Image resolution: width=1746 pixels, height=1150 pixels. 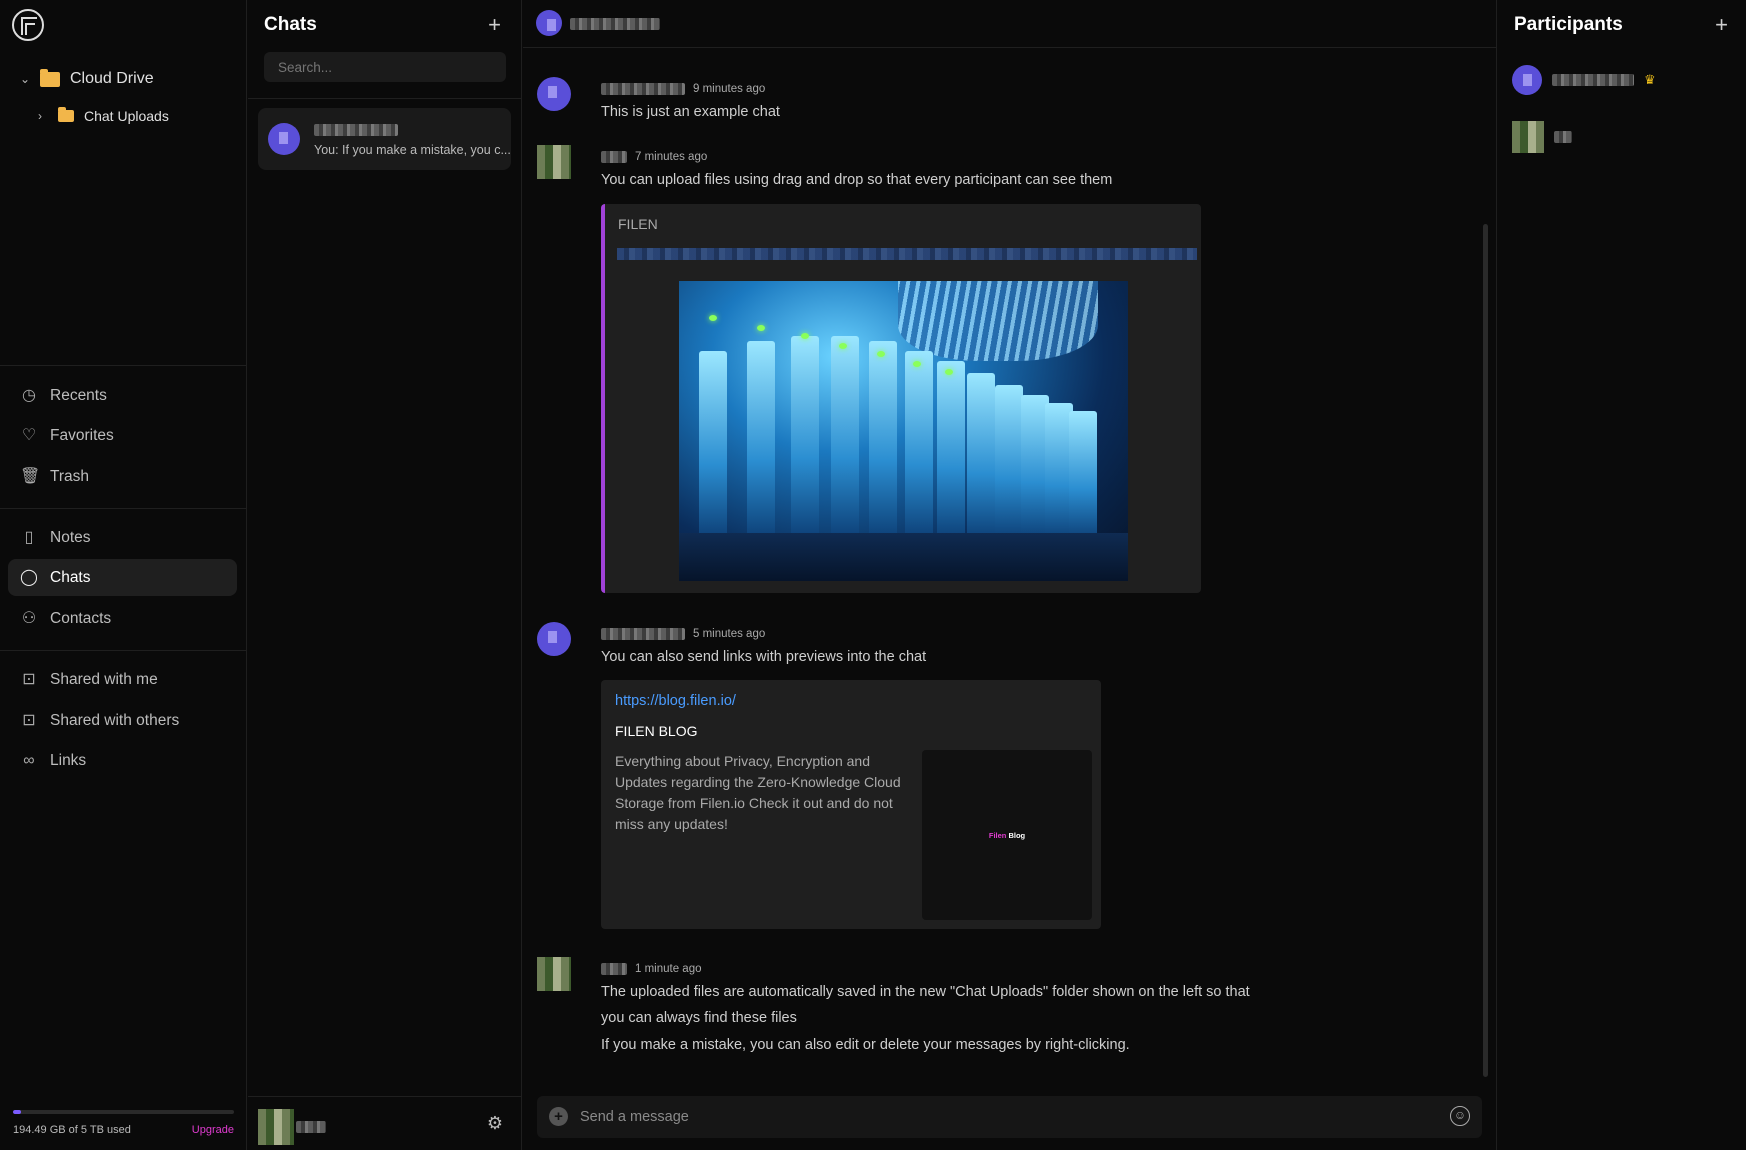 What do you see at coordinates (494, 25) in the screenshot?
I see `new-chat-plus-icon: +` at bounding box center [494, 25].